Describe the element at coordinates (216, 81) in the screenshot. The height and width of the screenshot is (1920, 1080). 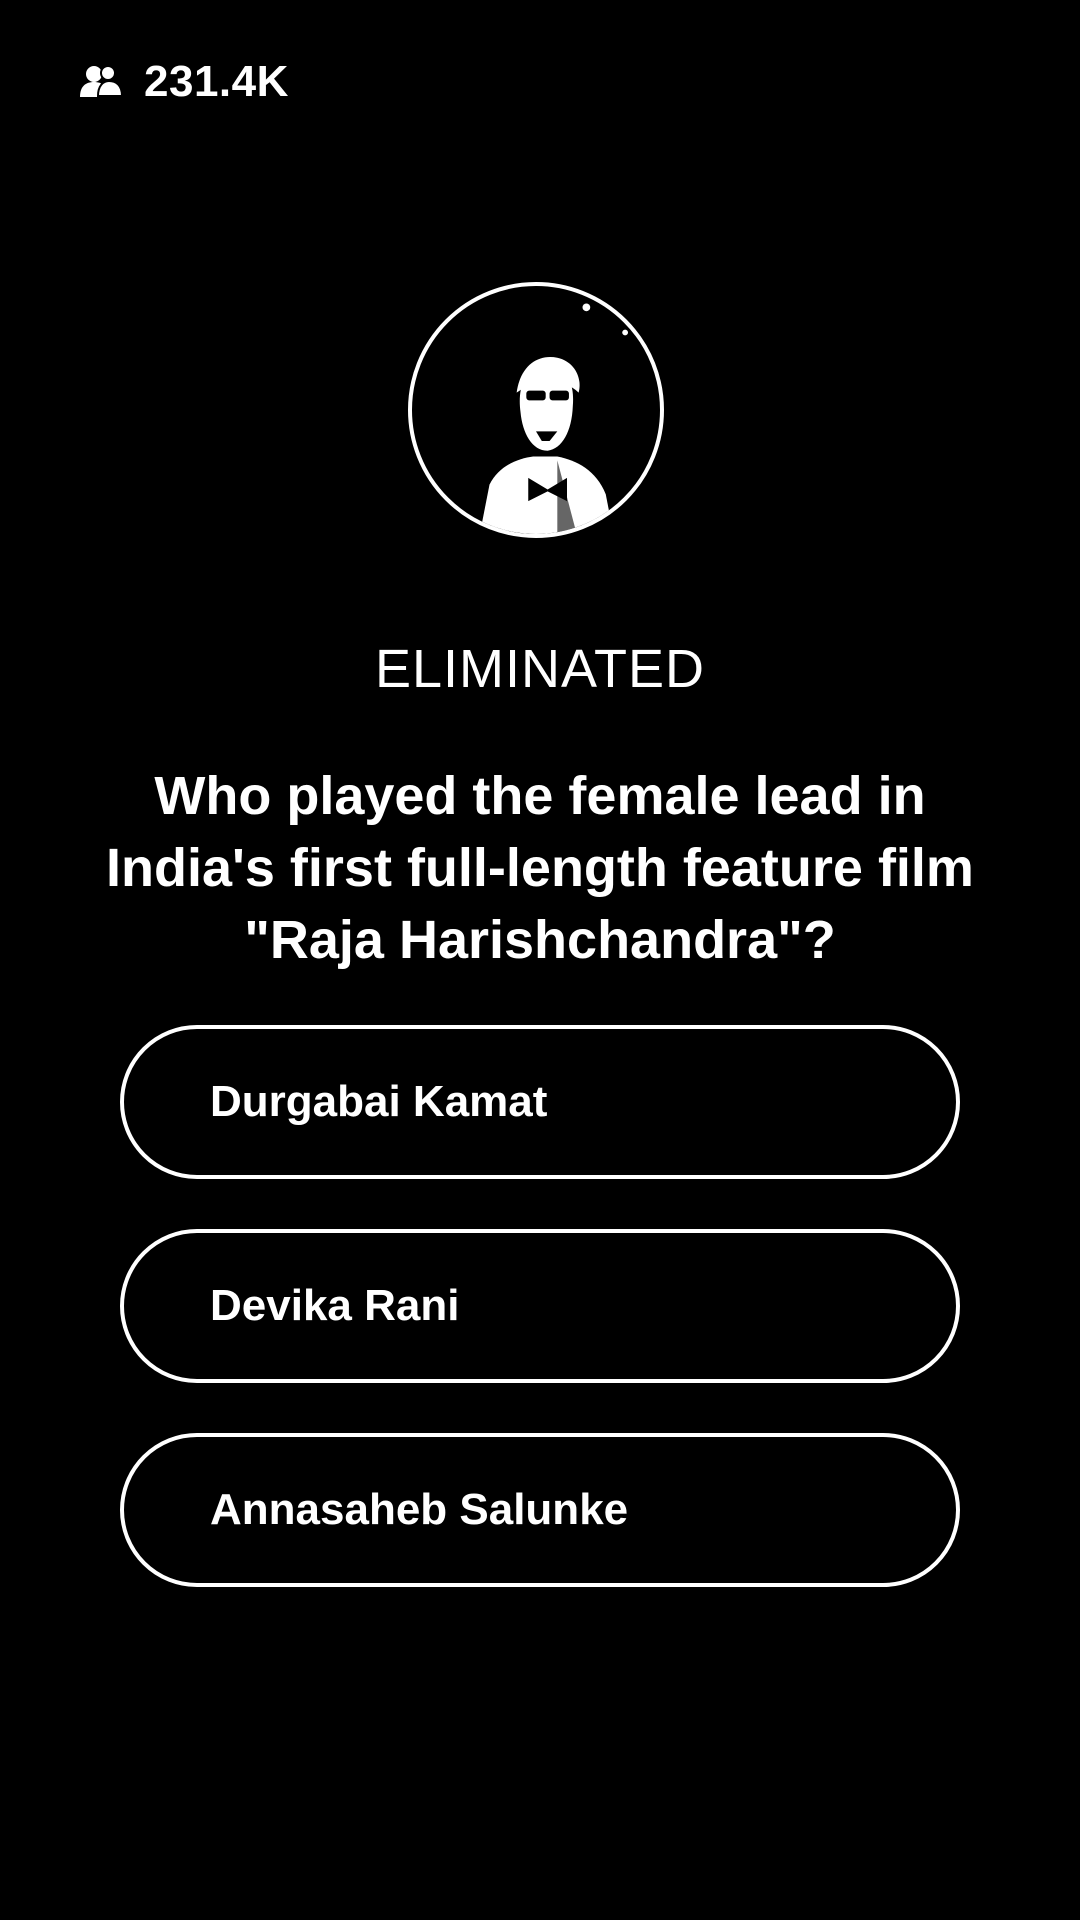
I see `viewer-count: 231.4K` at that location.